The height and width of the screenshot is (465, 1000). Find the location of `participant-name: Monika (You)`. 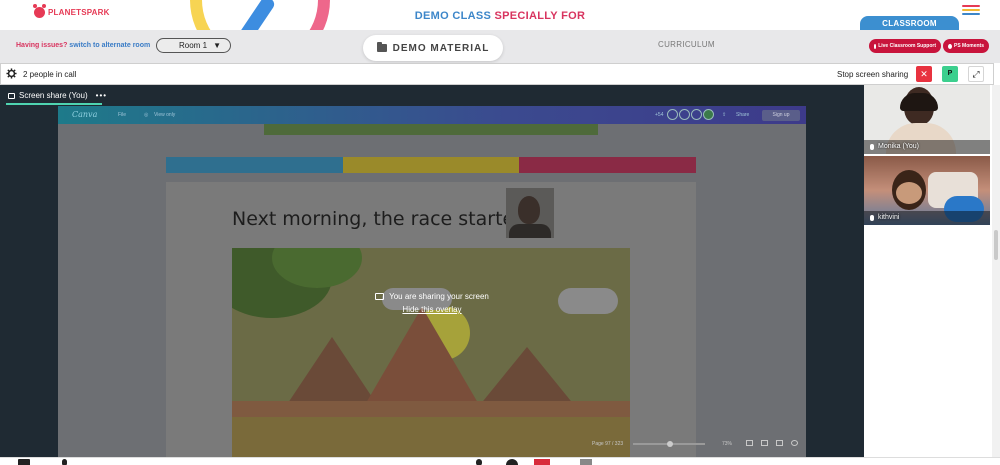

participant-name: Monika (You) is located at coordinates (894, 146).